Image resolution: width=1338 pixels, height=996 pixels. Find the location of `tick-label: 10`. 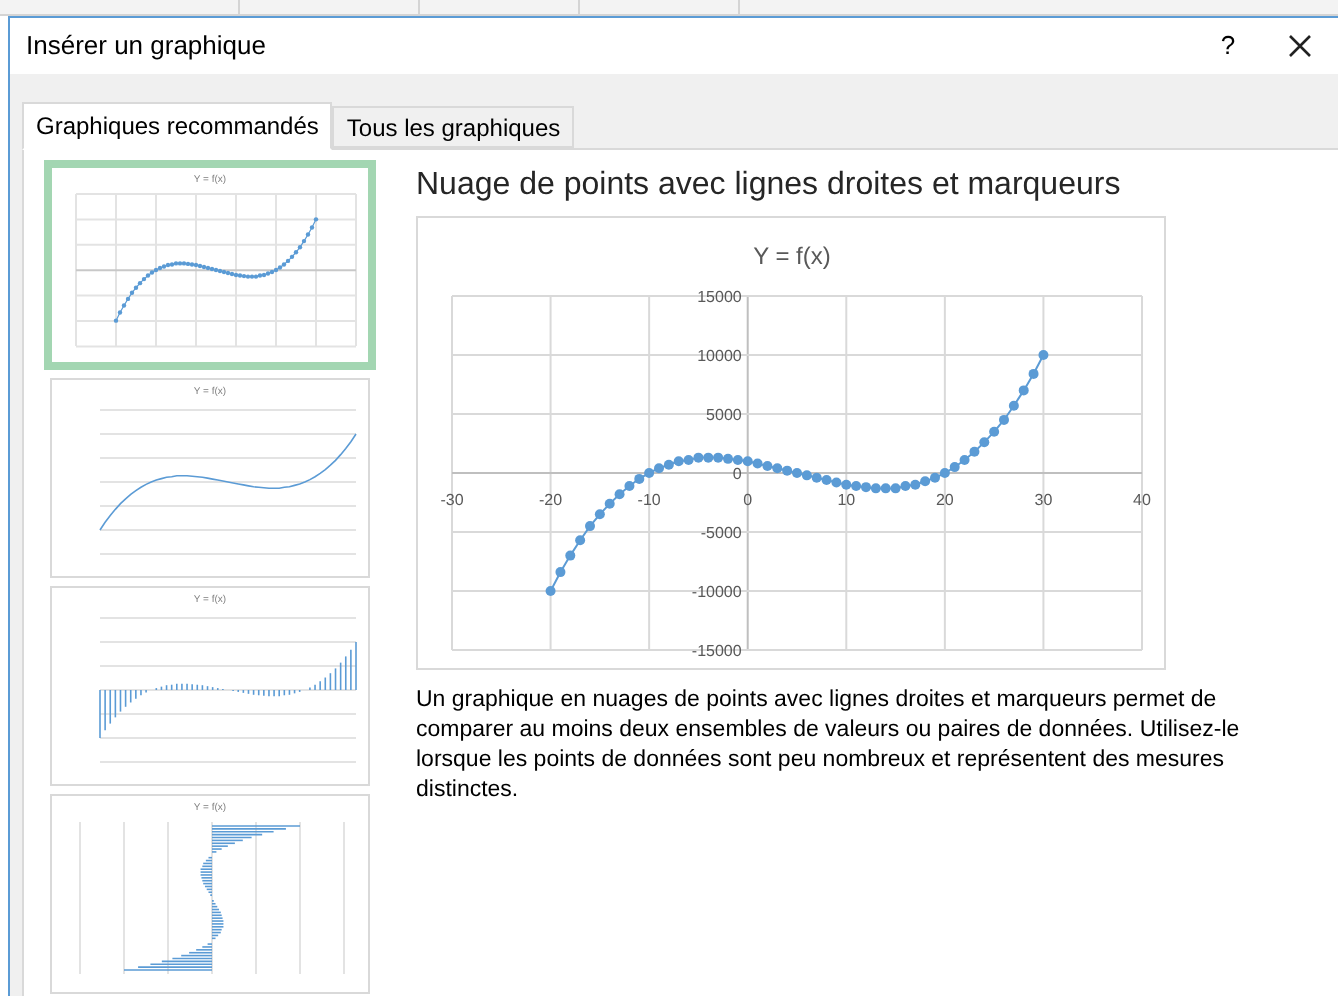

tick-label: 10 is located at coordinates (846, 500).